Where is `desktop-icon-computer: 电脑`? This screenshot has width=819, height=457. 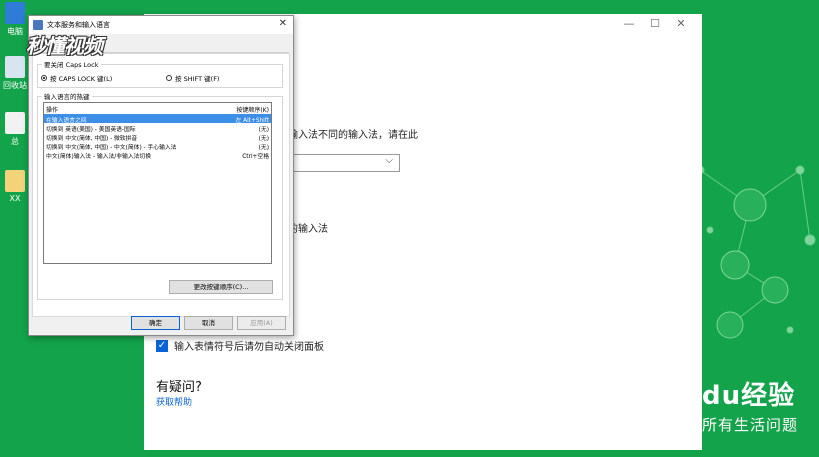
desktop-icon-computer: 电脑 is located at coordinates (15, 19).